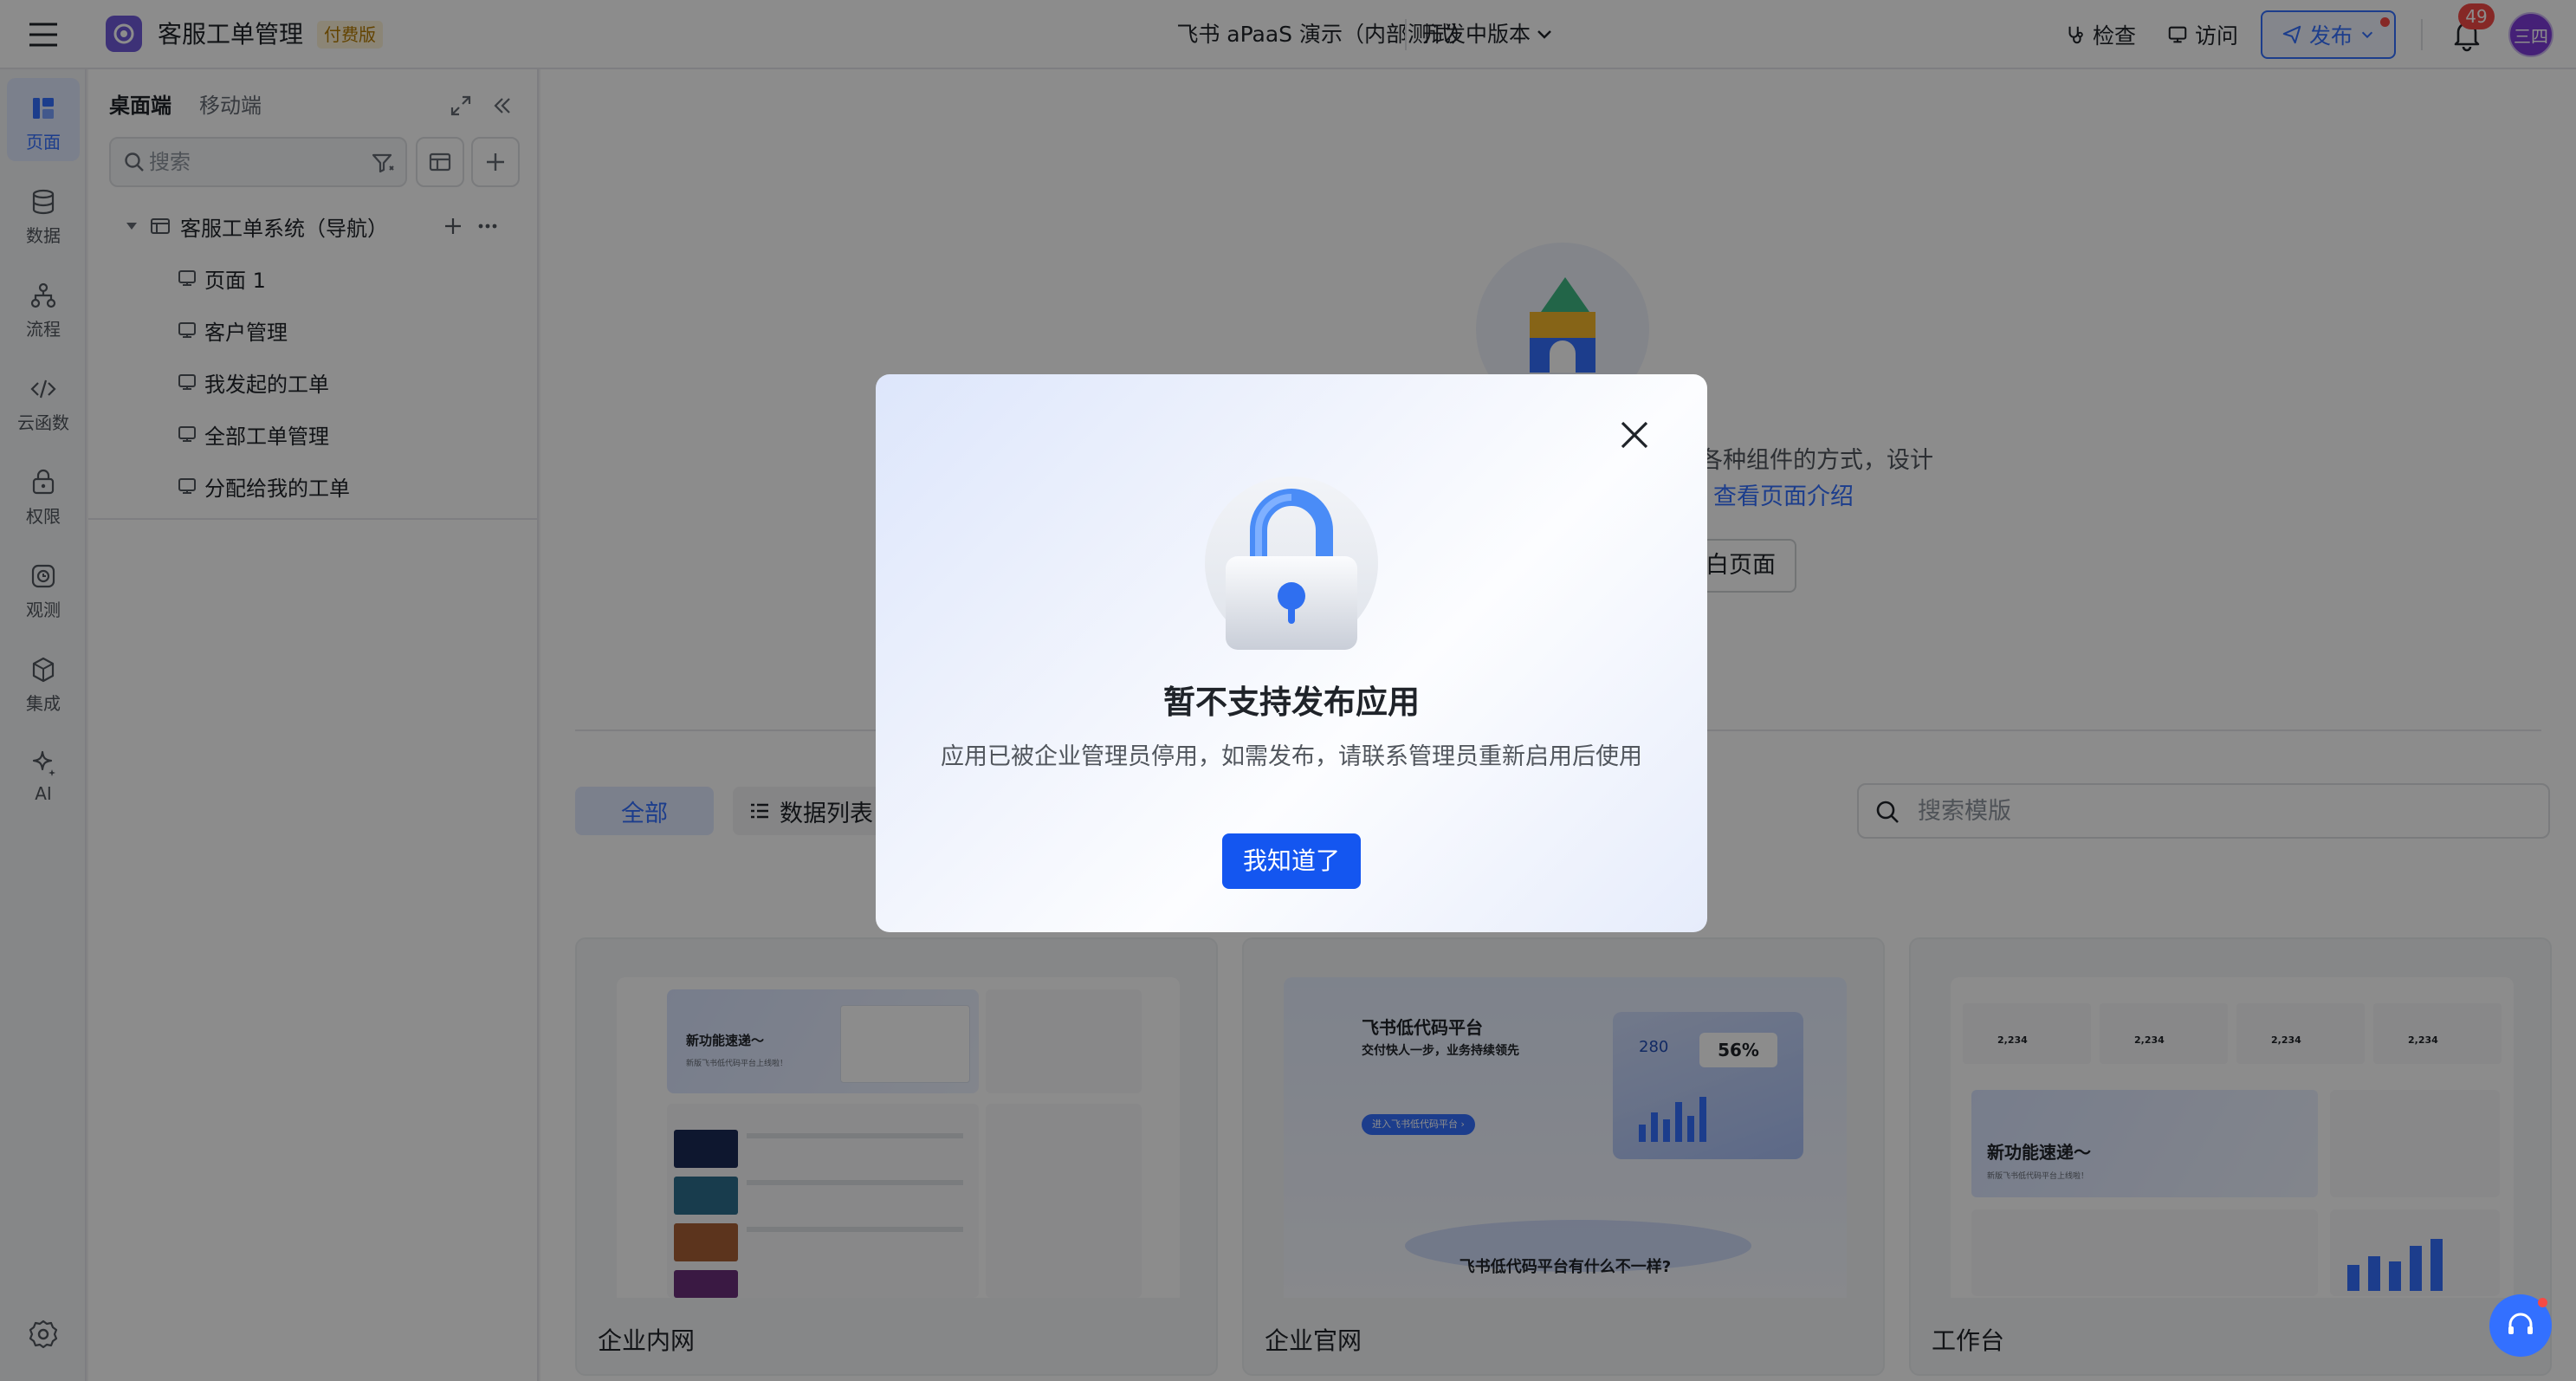 This screenshot has height=1381, width=2576. What do you see at coordinates (2542, 1302) in the screenshot?
I see `help-alert-dot` at bounding box center [2542, 1302].